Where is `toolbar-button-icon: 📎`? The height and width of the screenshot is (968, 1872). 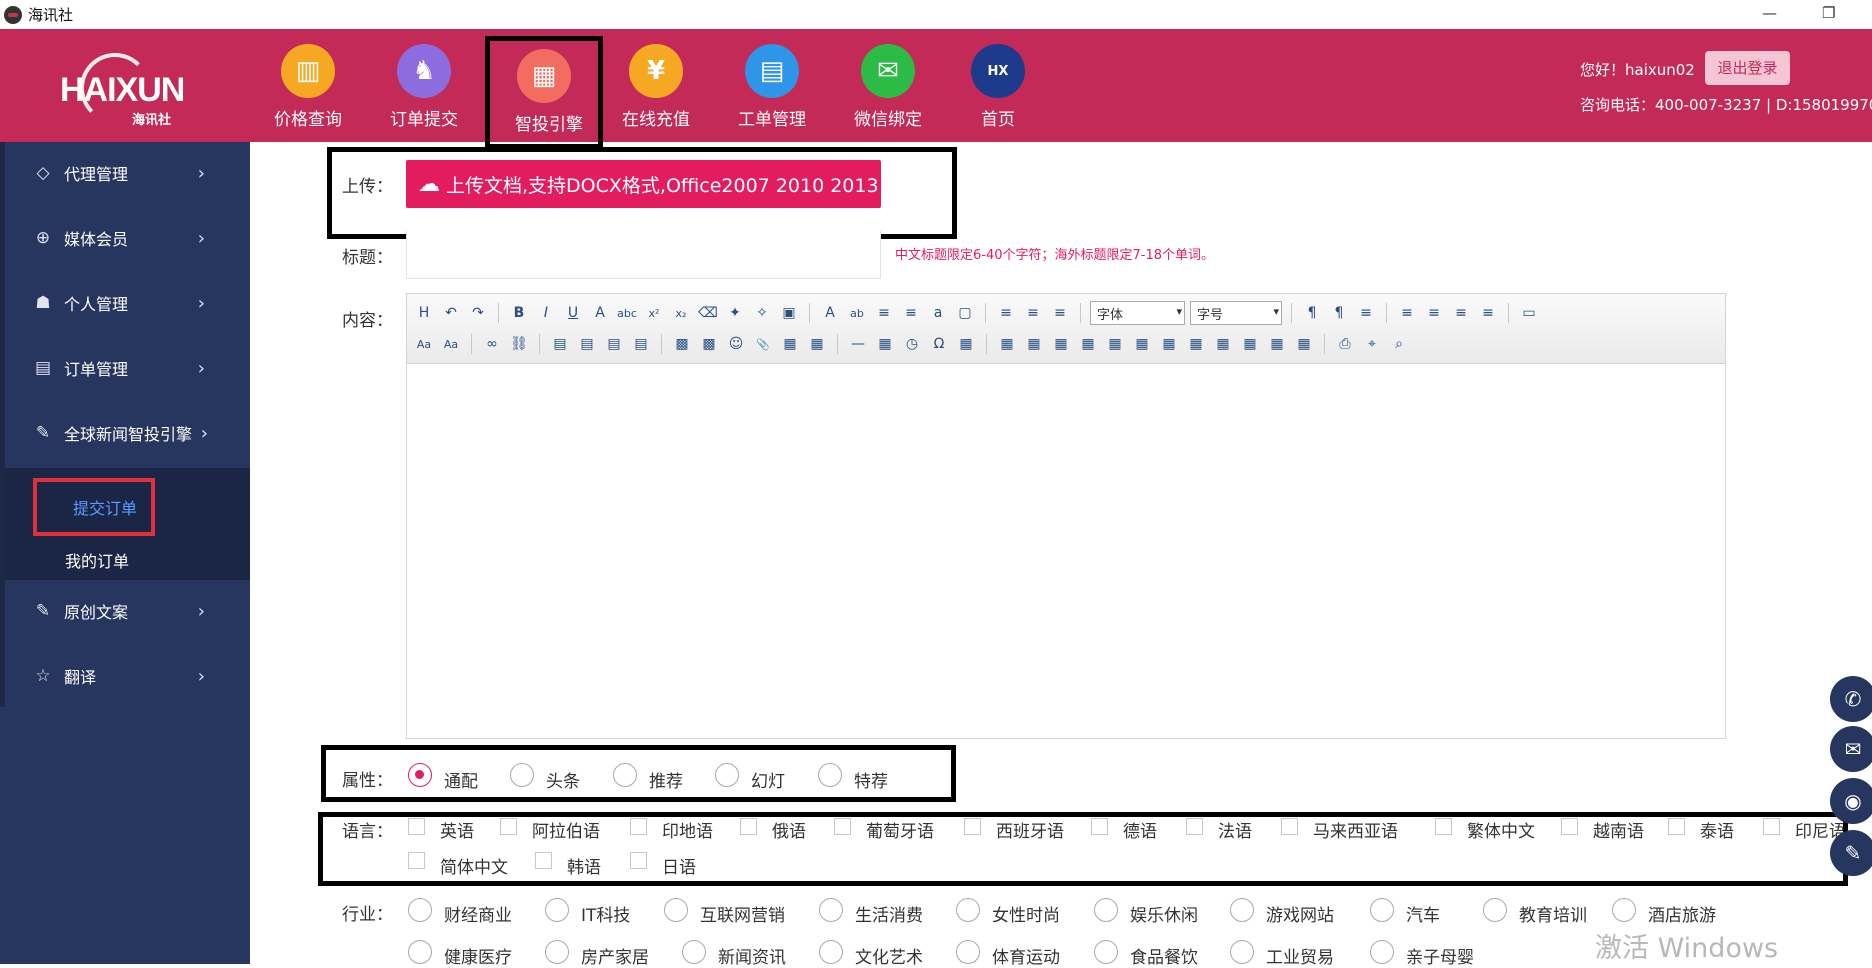
toolbar-button-icon: 📎 is located at coordinates (763, 344).